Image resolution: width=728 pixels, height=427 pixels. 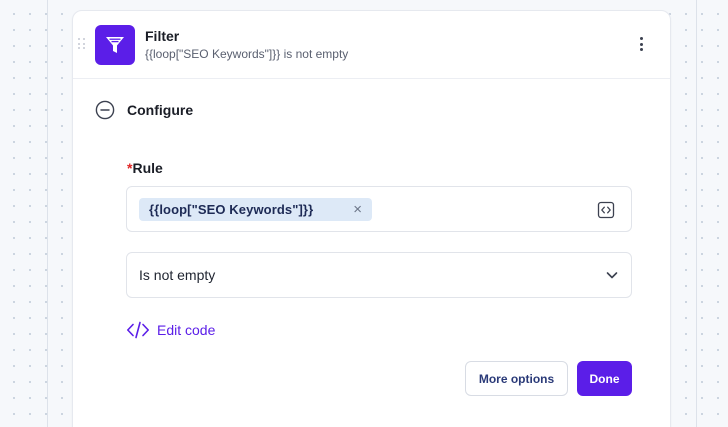 What do you see at coordinates (516, 378) in the screenshot?
I see `more-options-button: More options` at bounding box center [516, 378].